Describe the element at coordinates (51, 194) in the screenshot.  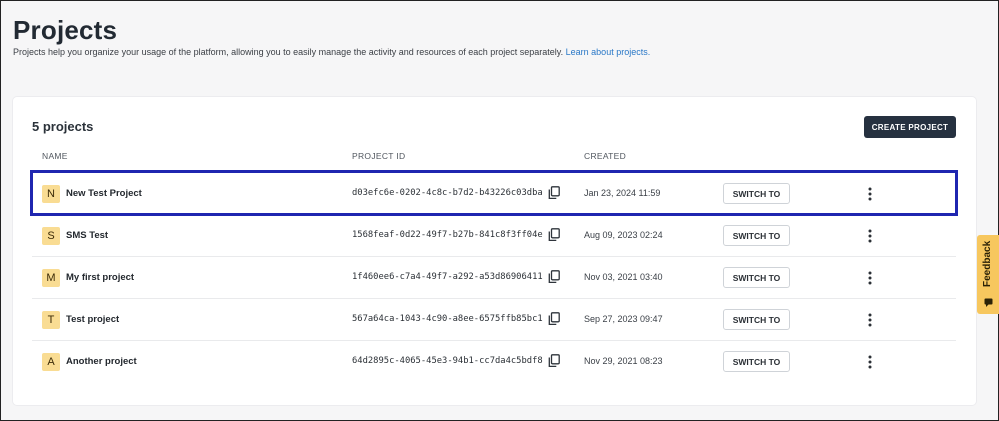
I see `project-avatar: N` at that location.